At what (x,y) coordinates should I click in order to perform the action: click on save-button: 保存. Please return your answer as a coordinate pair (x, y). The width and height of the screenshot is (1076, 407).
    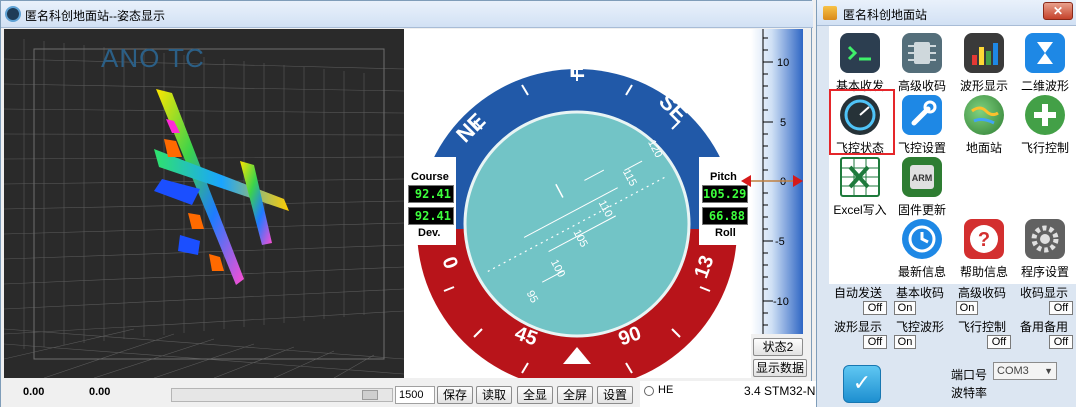
    Looking at the image, I should click on (455, 395).